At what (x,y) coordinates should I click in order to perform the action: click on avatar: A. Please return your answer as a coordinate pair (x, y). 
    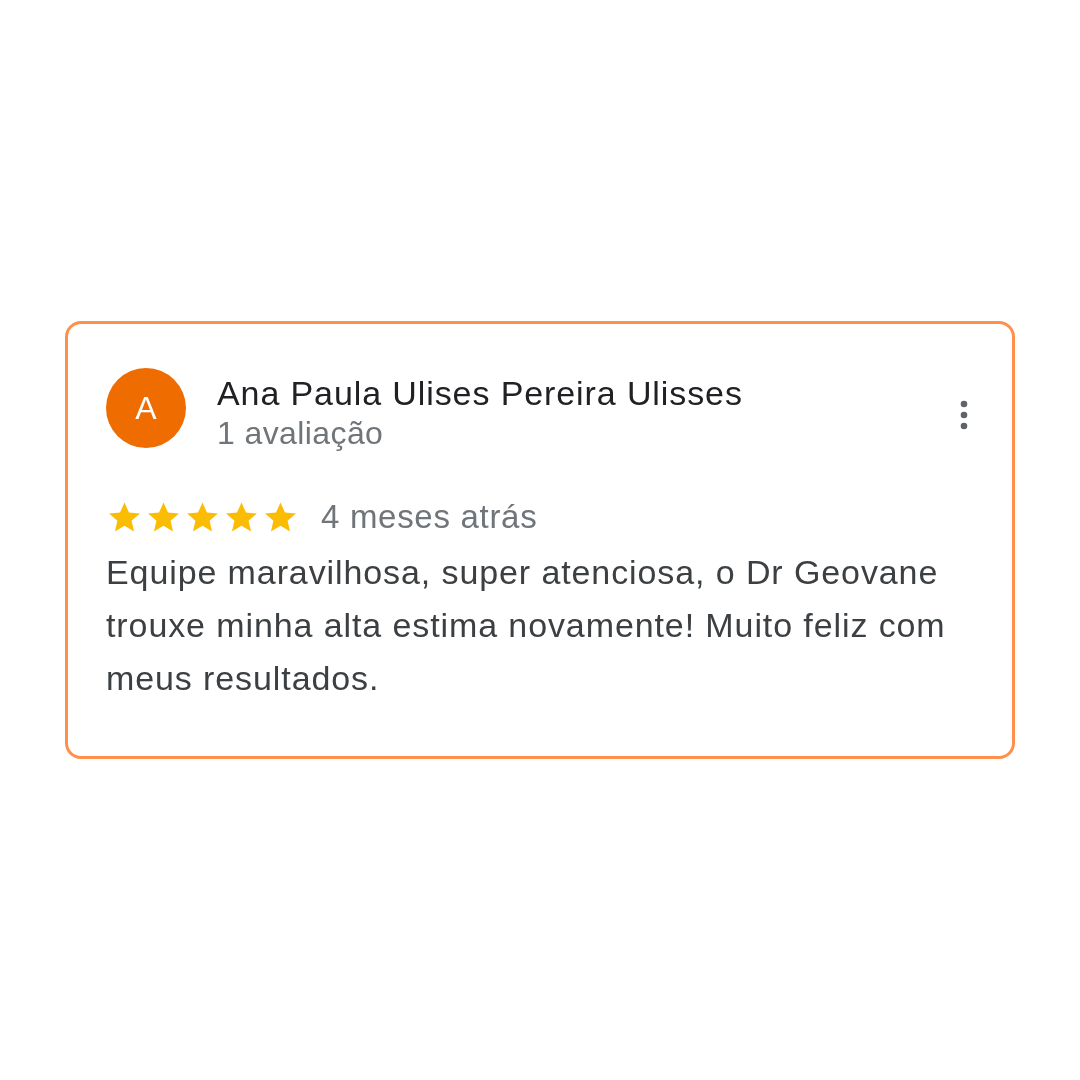
    Looking at the image, I should click on (146, 408).